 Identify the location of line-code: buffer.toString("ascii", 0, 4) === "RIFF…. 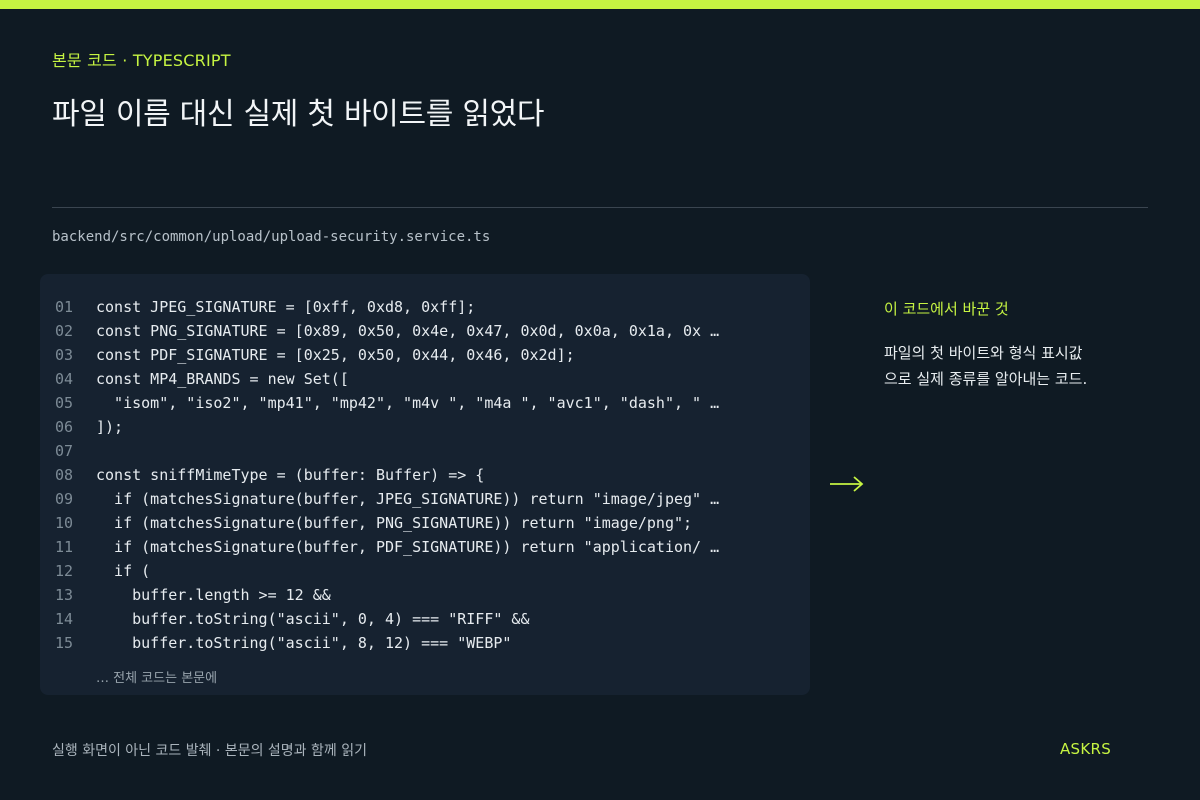
(313, 619).